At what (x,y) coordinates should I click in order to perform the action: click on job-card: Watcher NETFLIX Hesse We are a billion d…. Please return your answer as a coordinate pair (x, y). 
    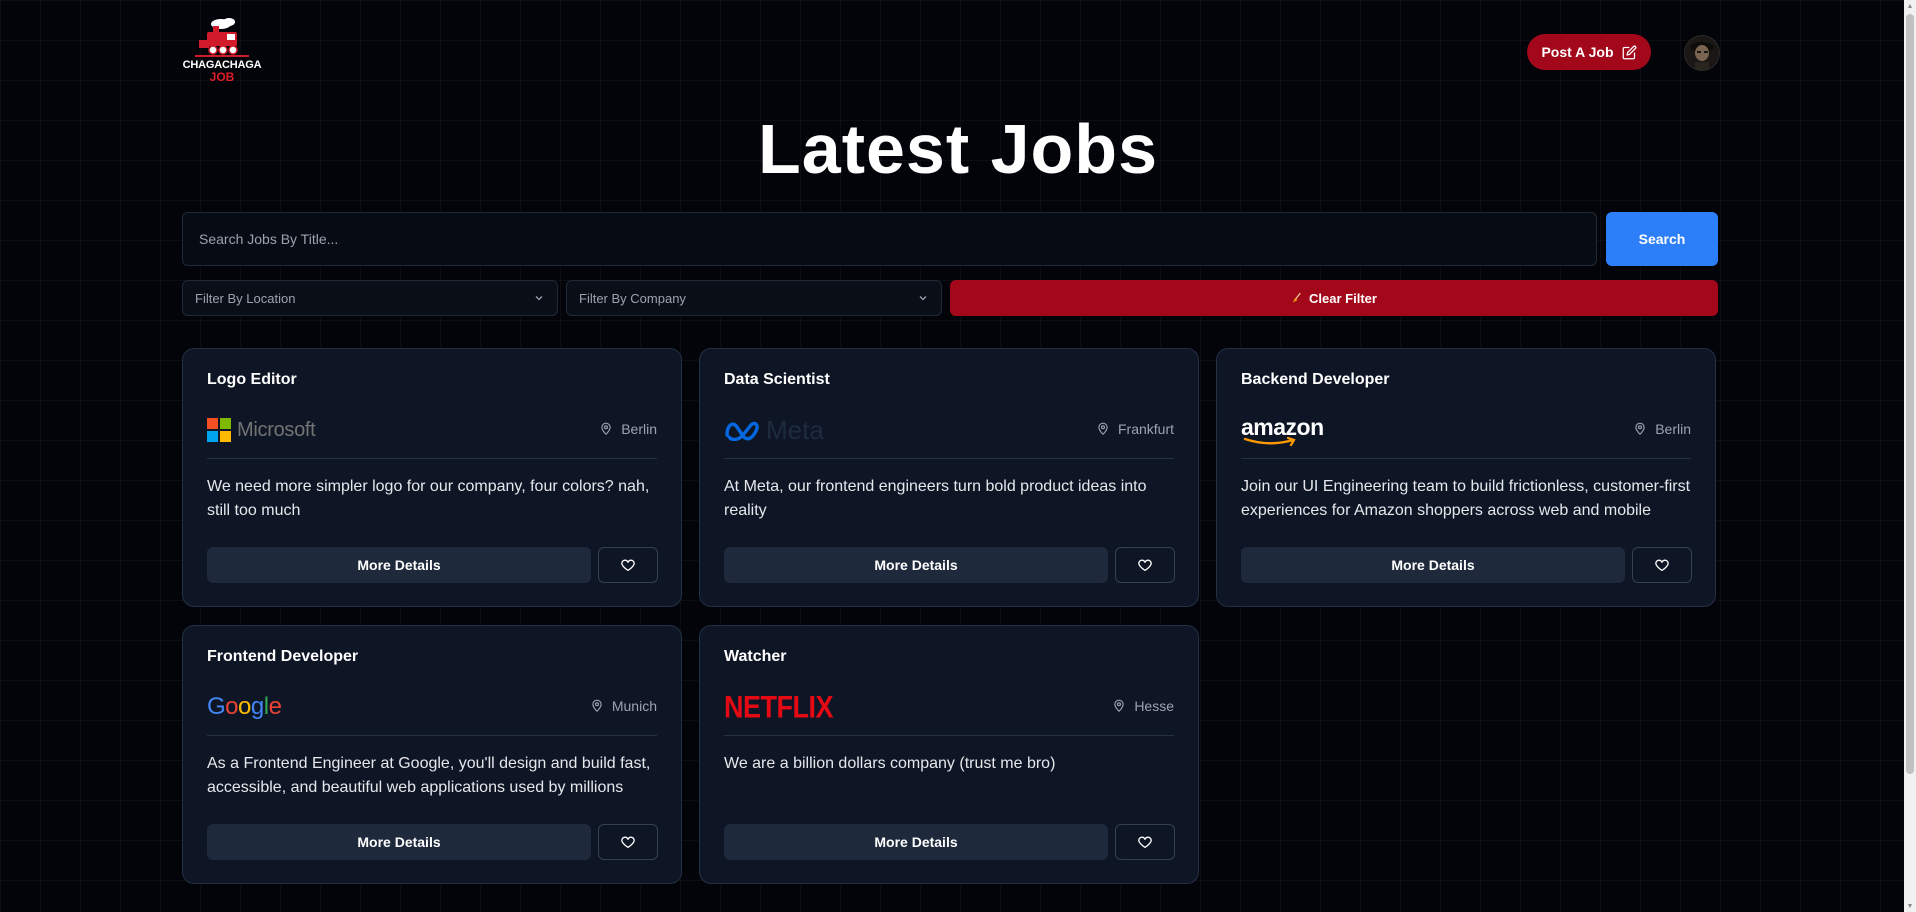
    Looking at the image, I should click on (949, 754).